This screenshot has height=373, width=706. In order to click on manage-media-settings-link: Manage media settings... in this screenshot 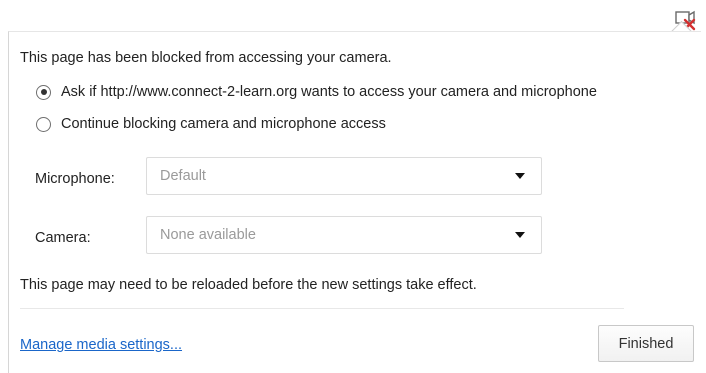, I will do `click(101, 345)`.